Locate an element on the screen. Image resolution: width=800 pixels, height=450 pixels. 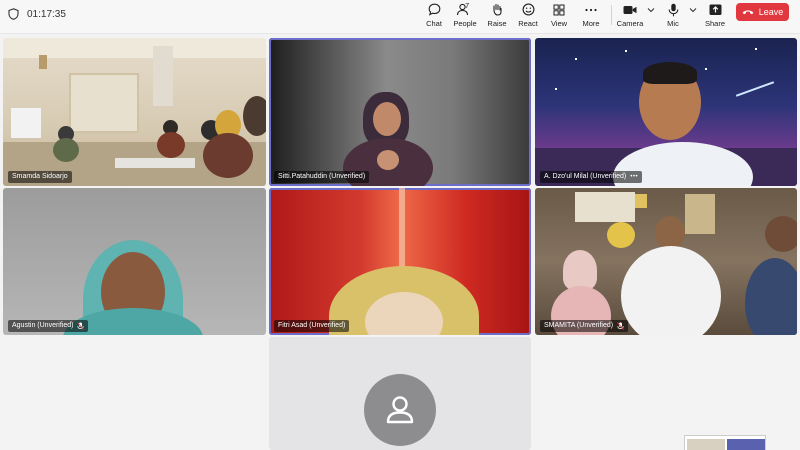
view-button: View is located at coordinates (559, 17).